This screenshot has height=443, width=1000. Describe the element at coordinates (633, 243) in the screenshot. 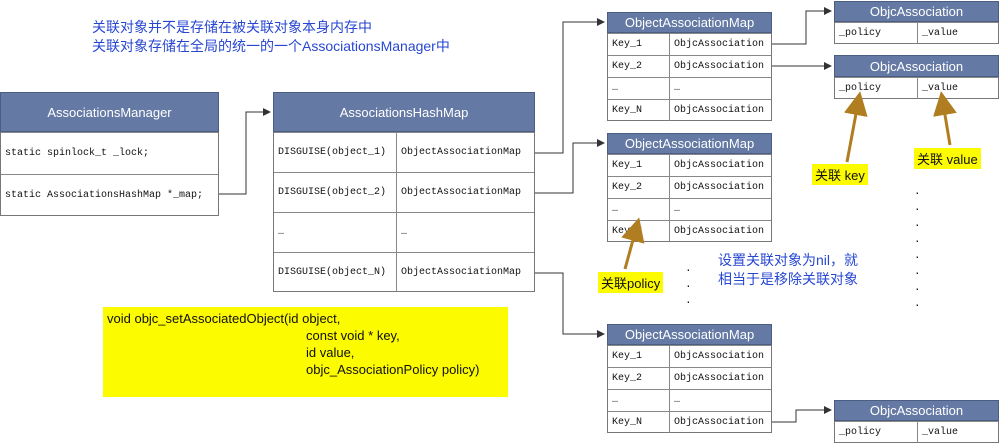

I see `arrow-policy` at that location.